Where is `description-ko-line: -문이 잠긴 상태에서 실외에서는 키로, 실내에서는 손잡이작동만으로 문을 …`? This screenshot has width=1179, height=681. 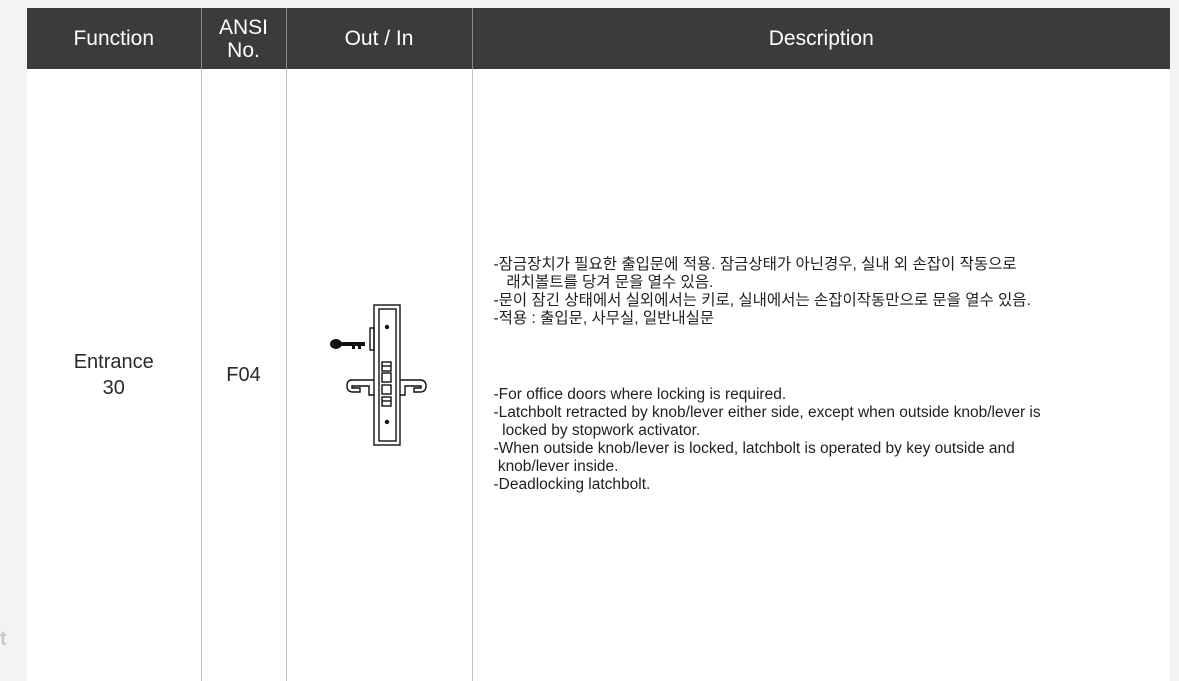
description-ko-line: -문이 잠긴 상태에서 실외에서는 키로, 실내에서는 손잡이작동만으로 문을 … is located at coordinates (762, 300).